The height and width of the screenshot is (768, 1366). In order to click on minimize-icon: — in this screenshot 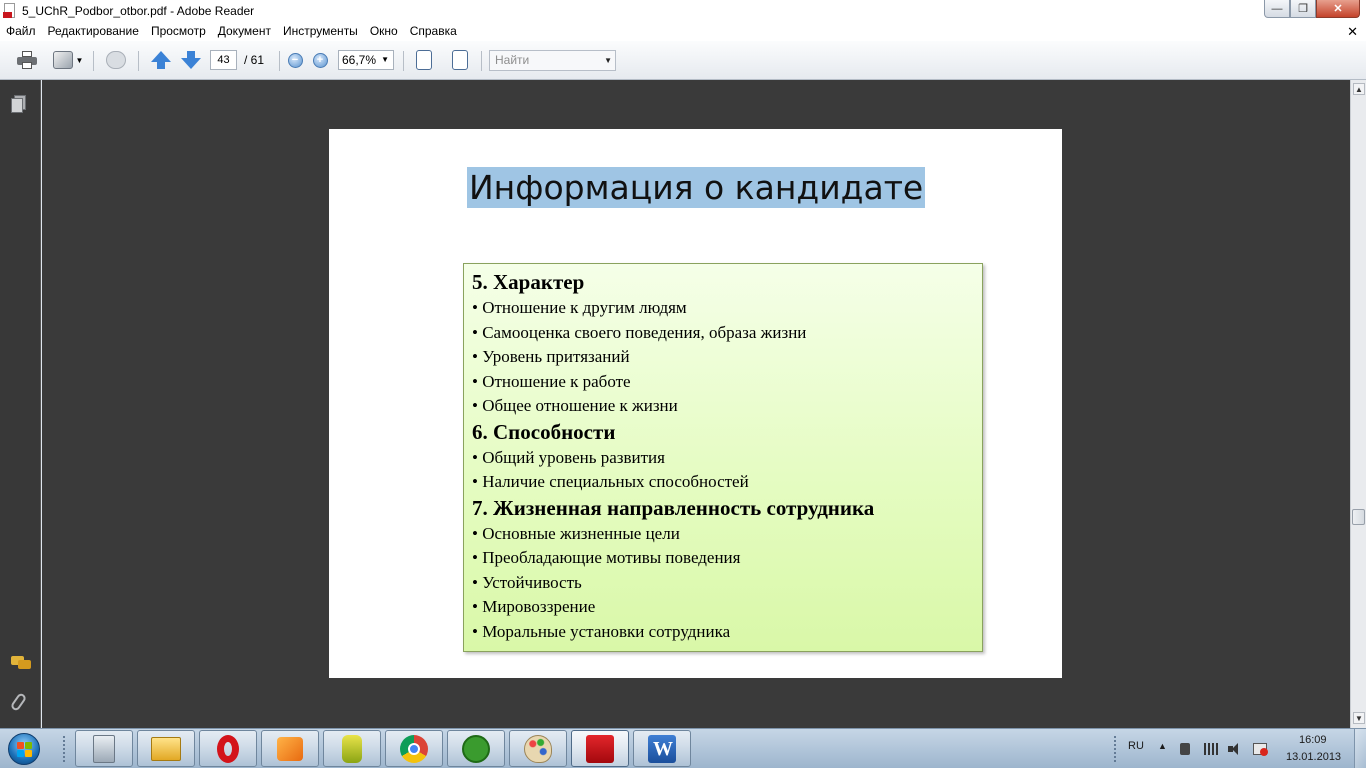, I will do `click(1277, 8)`.